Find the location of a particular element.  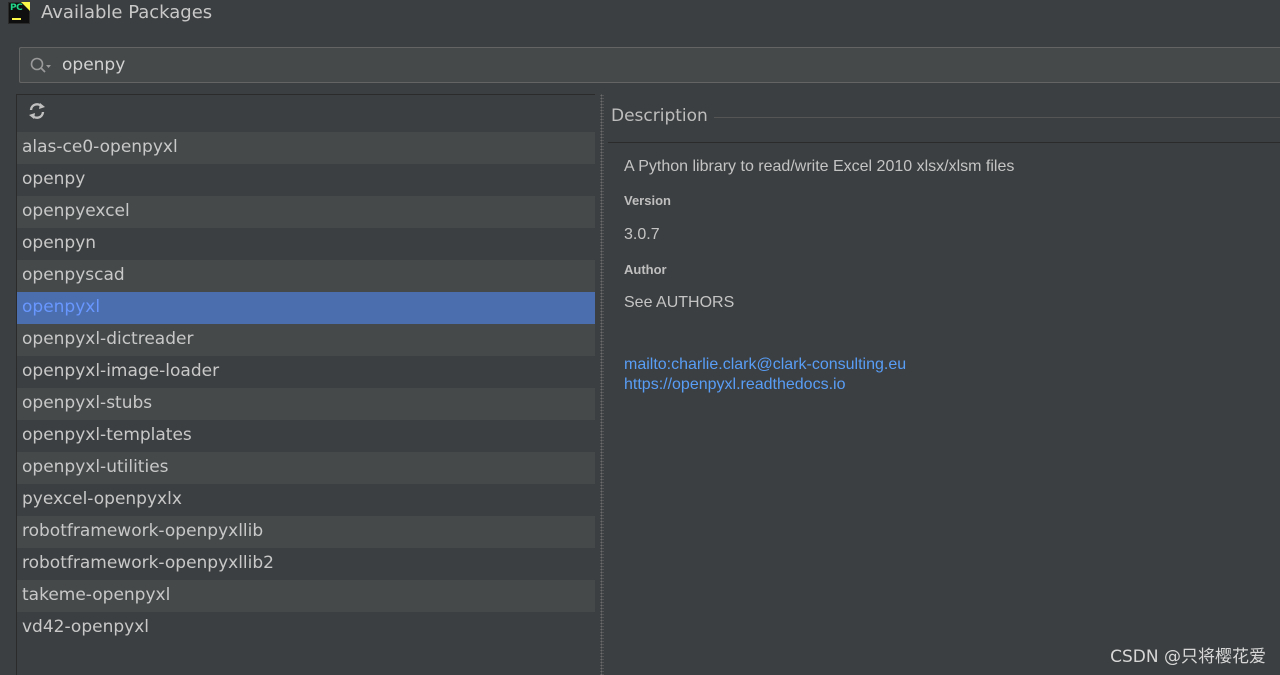

version-value: 3.0.7 is located at coordinates (642, 234).